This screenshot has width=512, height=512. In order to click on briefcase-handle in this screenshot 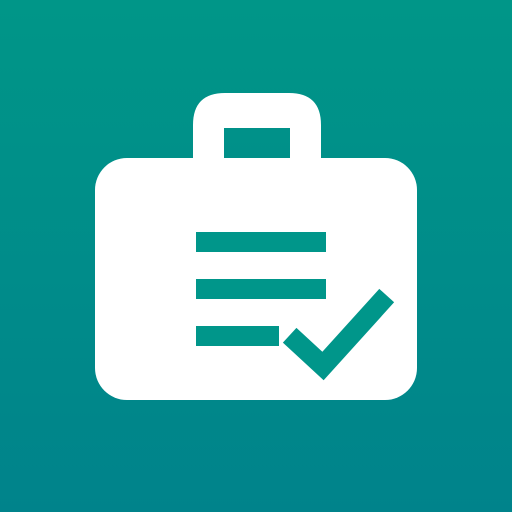, I will do `click(257, 129)`.